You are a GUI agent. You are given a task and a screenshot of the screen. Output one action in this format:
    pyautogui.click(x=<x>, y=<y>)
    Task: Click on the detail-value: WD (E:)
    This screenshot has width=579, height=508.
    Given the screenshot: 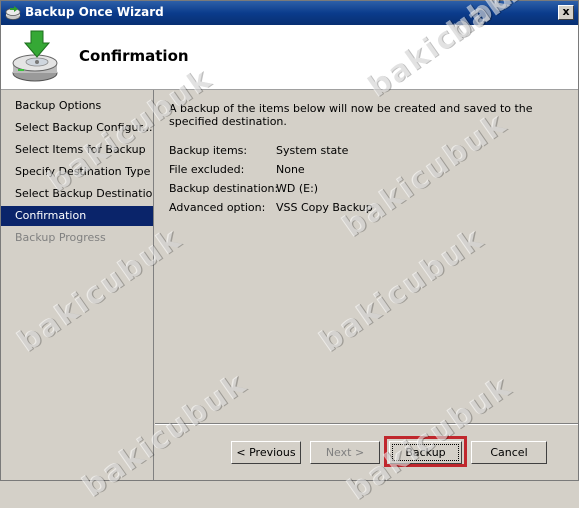 What is the action you would take?
    pyautogui.click(x=297, y=188)
    